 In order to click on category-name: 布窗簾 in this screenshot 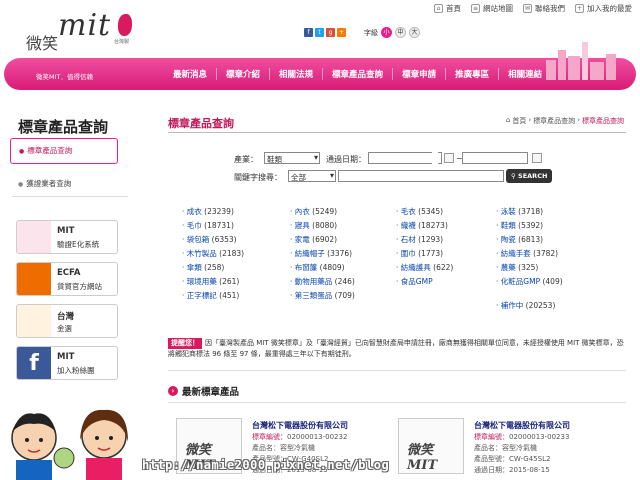, I will do `click(306, 267)`.